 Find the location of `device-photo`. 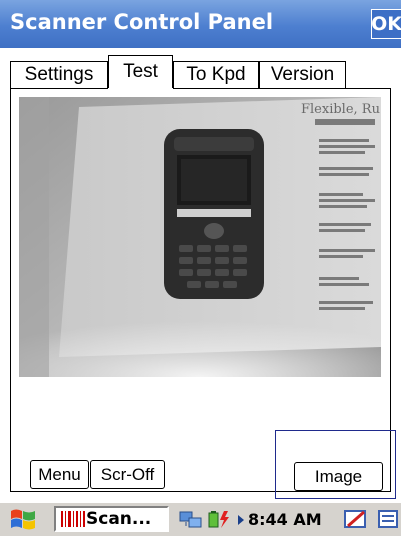

device-photo is located at coordinates (214, 214).